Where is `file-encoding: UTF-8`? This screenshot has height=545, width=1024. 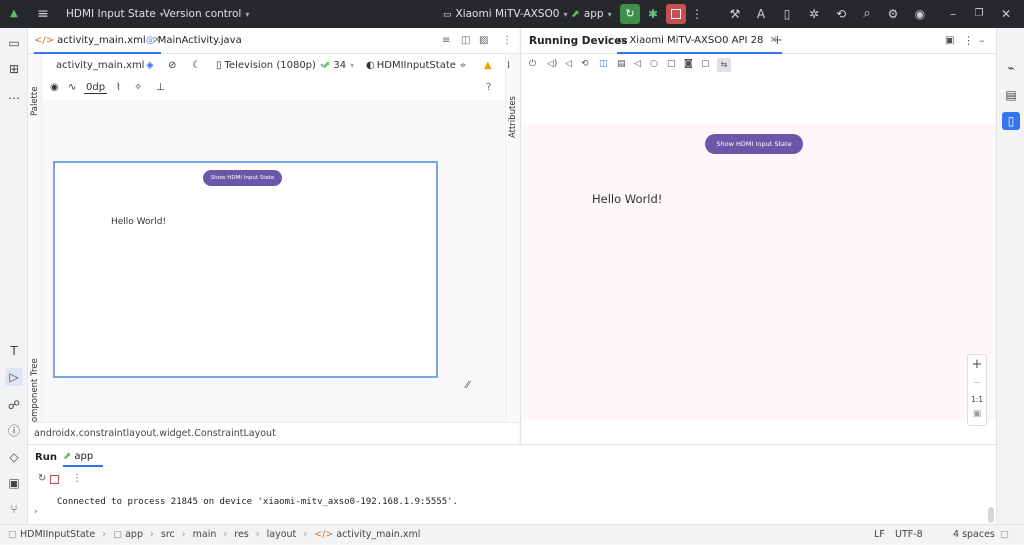 file-encoding: UTF-8 is located at coordinates (909, 535).